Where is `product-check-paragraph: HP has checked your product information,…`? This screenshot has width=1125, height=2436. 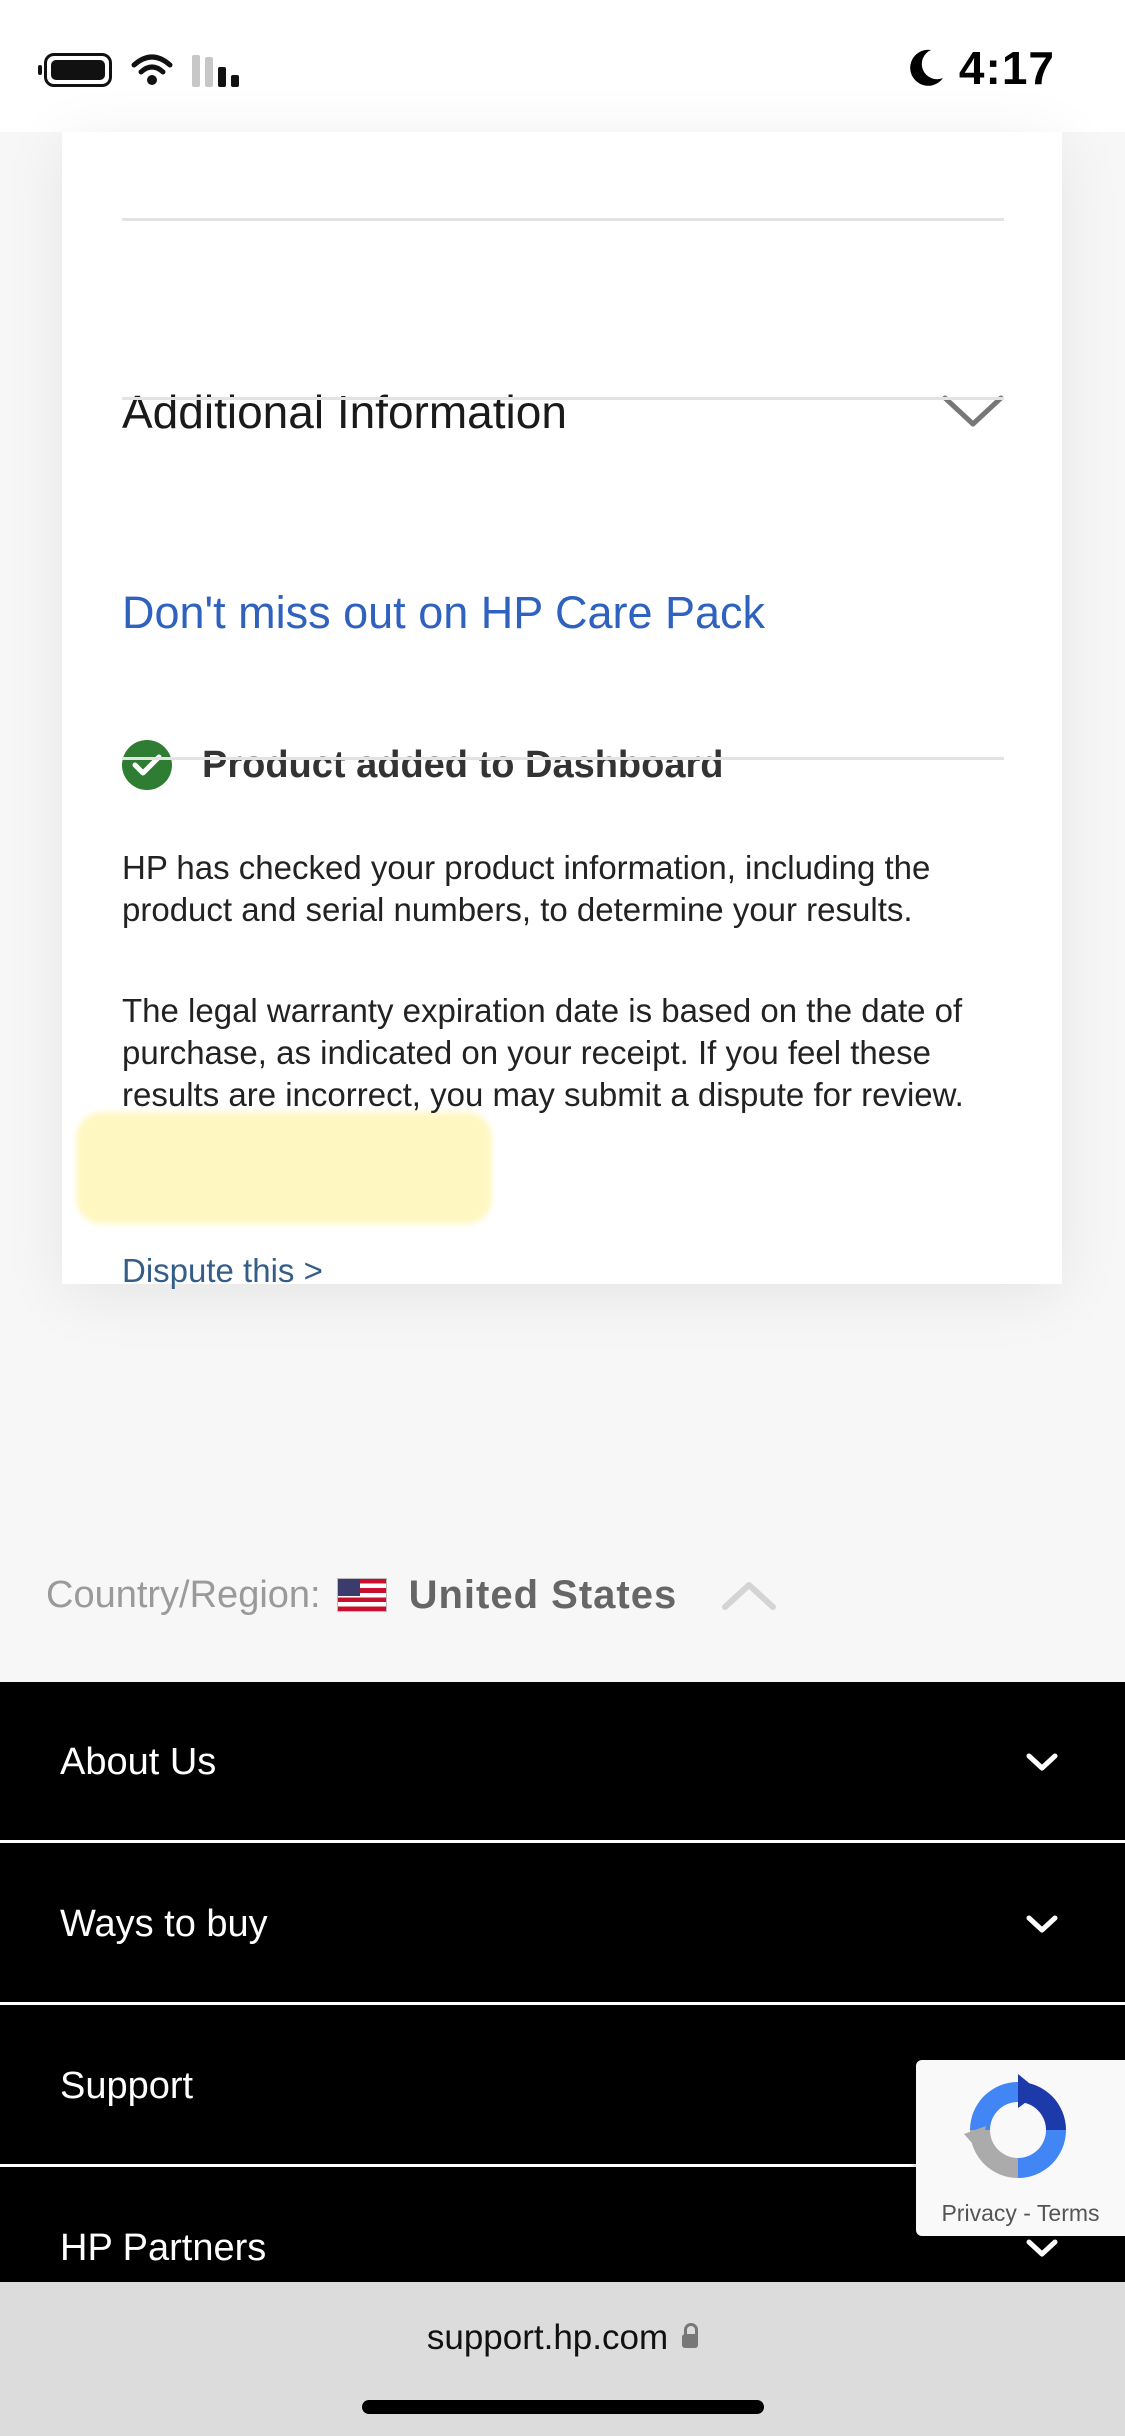 product-check-paragraph: HP has checked your product information,… is located at coordinates (526, 888).